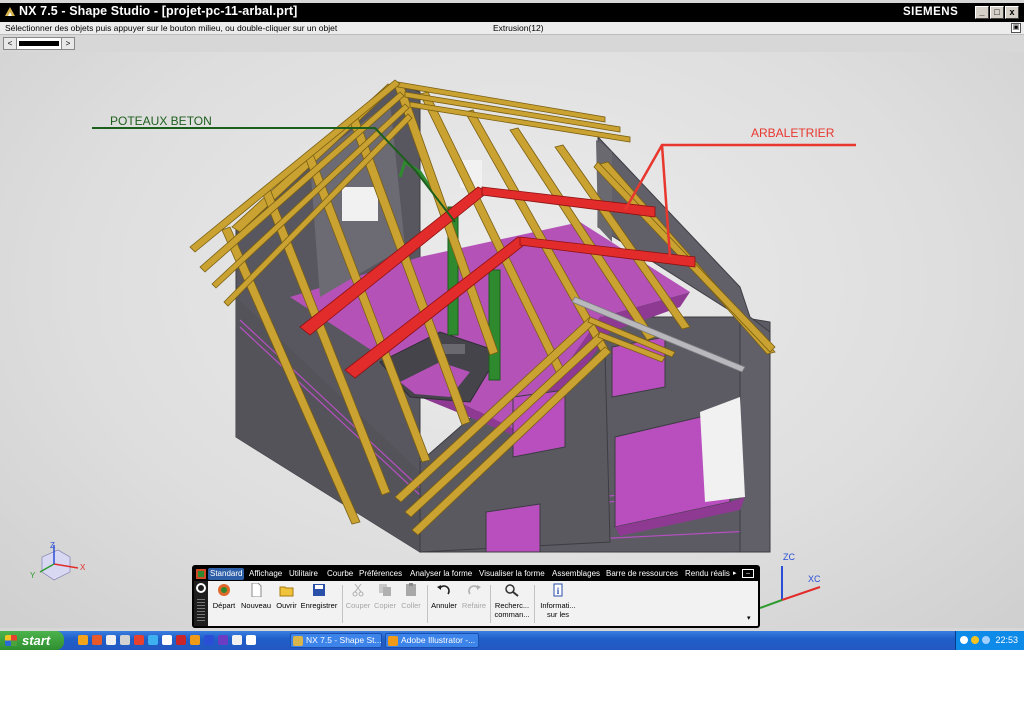  Describe the element at coordinates (358, 590) in the screenshot. I see `cut-icon` at that location.